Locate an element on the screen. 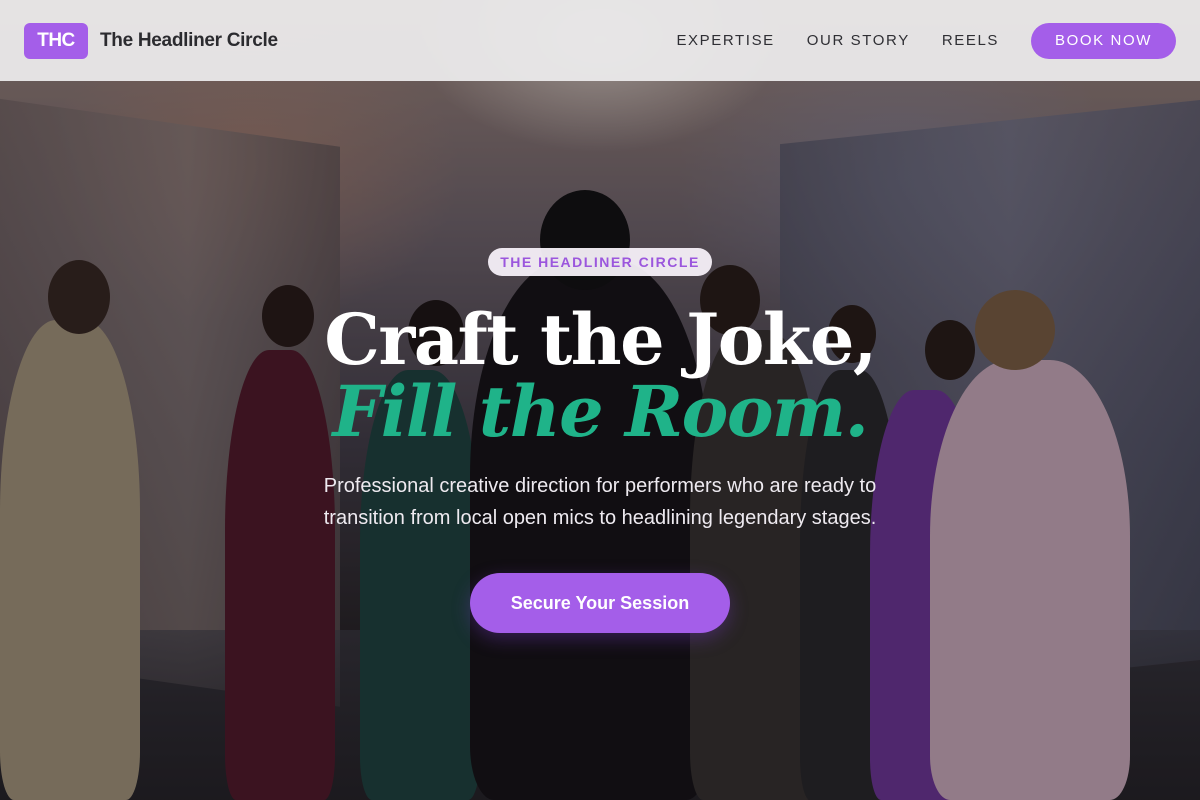  hero-headline-line2: Fill the Room. is located at coordinates (600, 411).